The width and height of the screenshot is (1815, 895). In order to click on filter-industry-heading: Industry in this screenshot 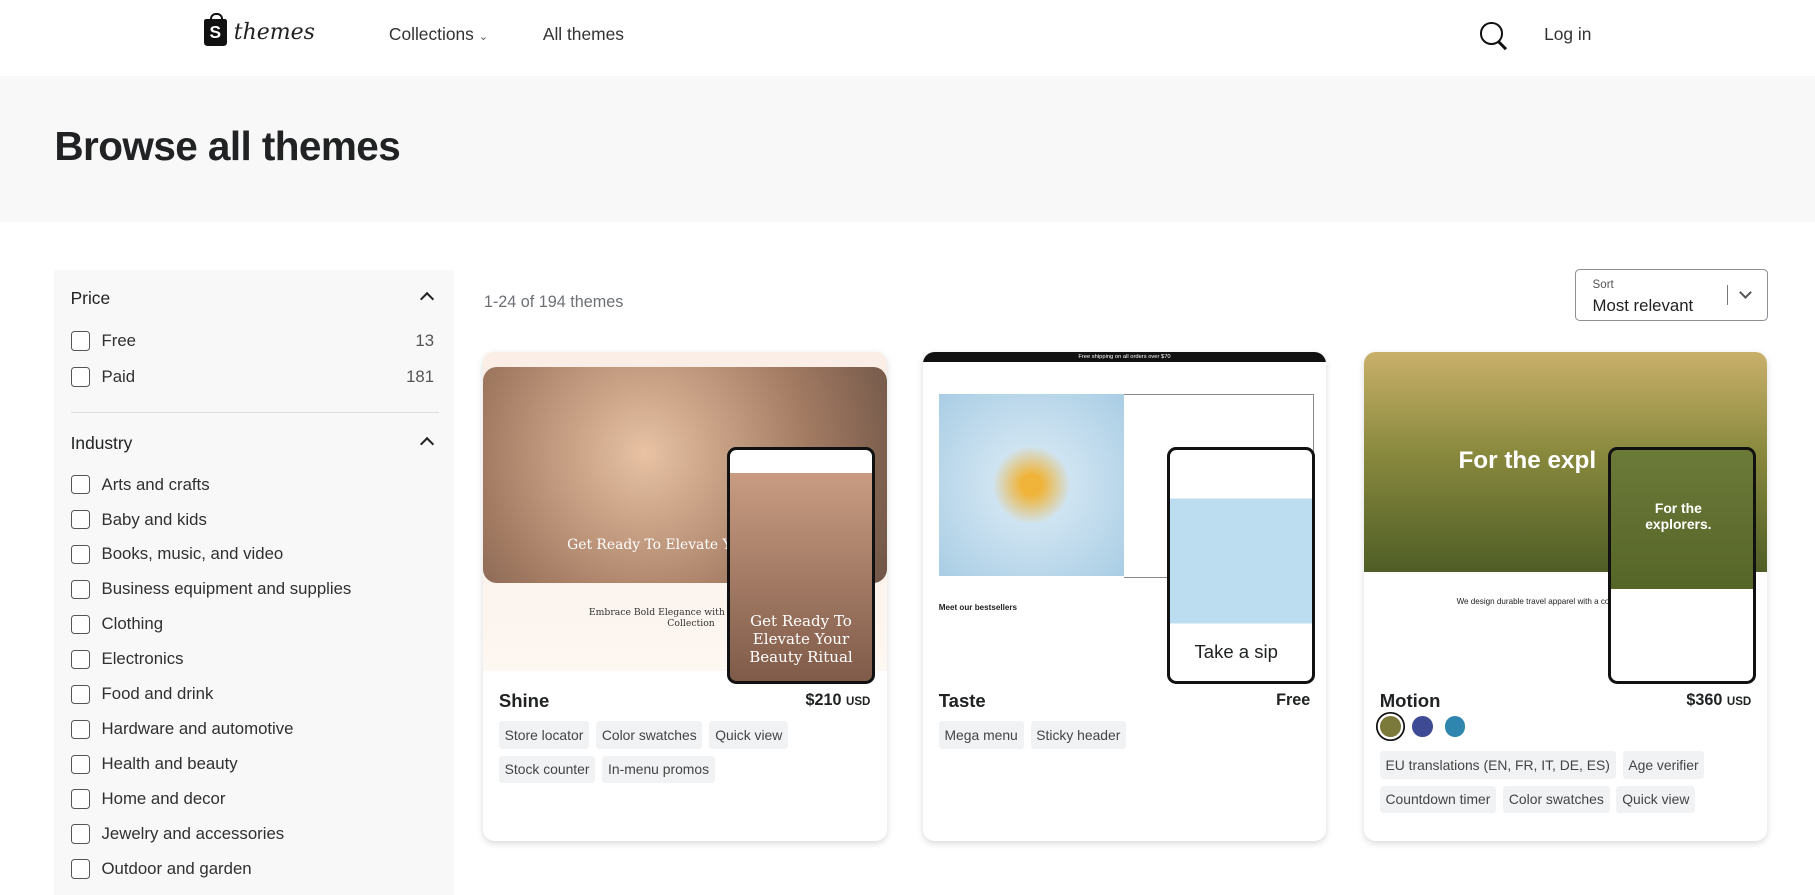, I will do `click(102, 443)`.